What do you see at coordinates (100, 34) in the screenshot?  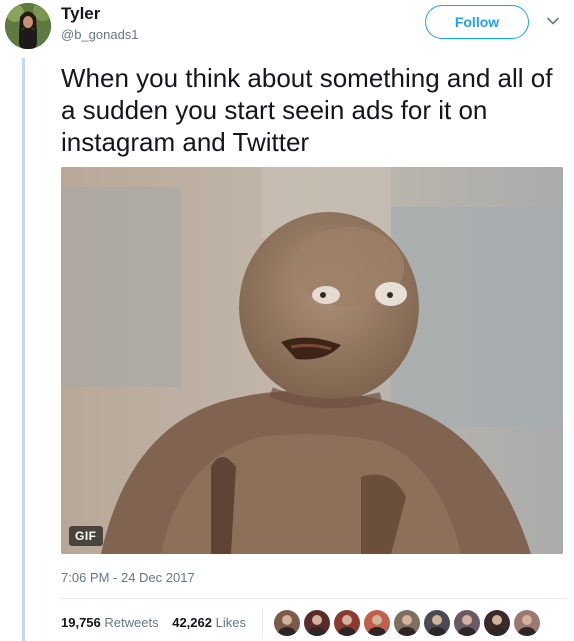 I see `author-handle: @b_gonads1` at bounding box center [100, 34].